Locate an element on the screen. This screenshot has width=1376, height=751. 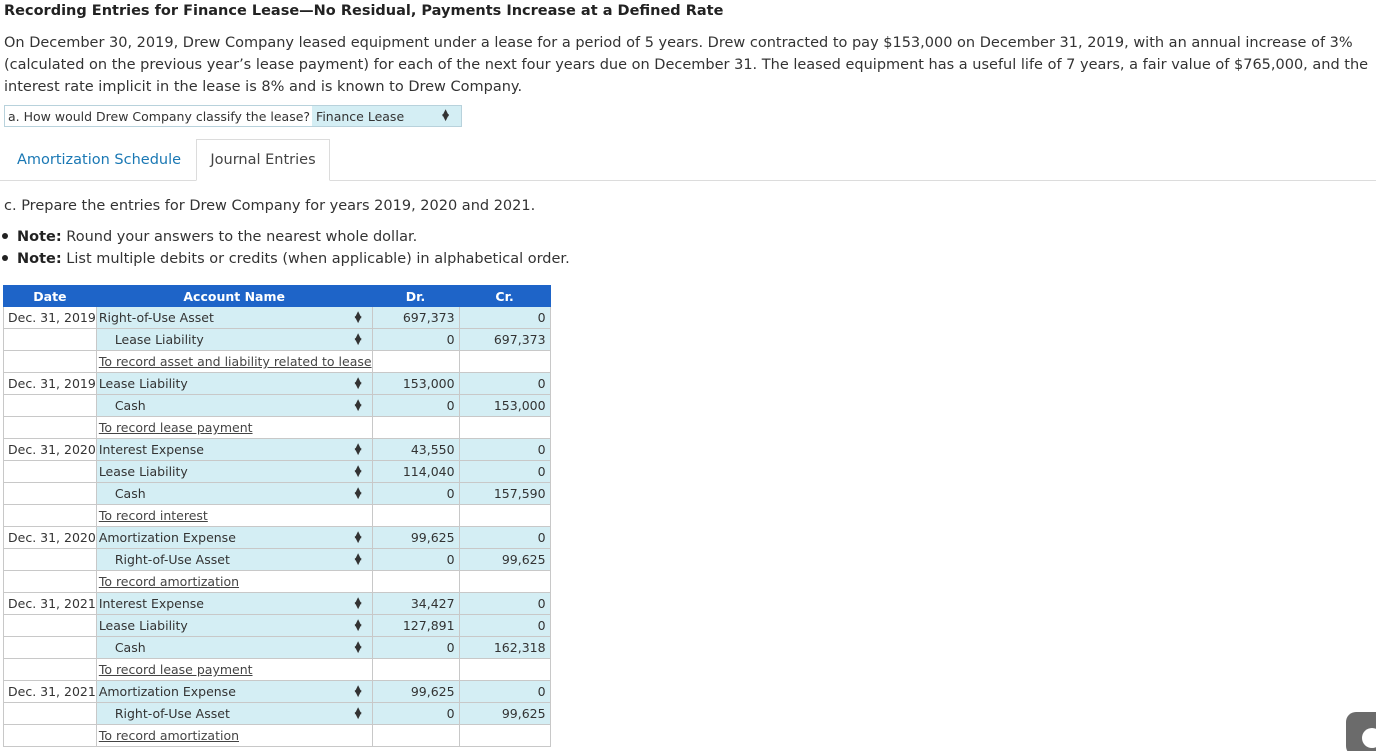
date-cell: Dec. 31, 2020 is located at coordinates (50, 537).